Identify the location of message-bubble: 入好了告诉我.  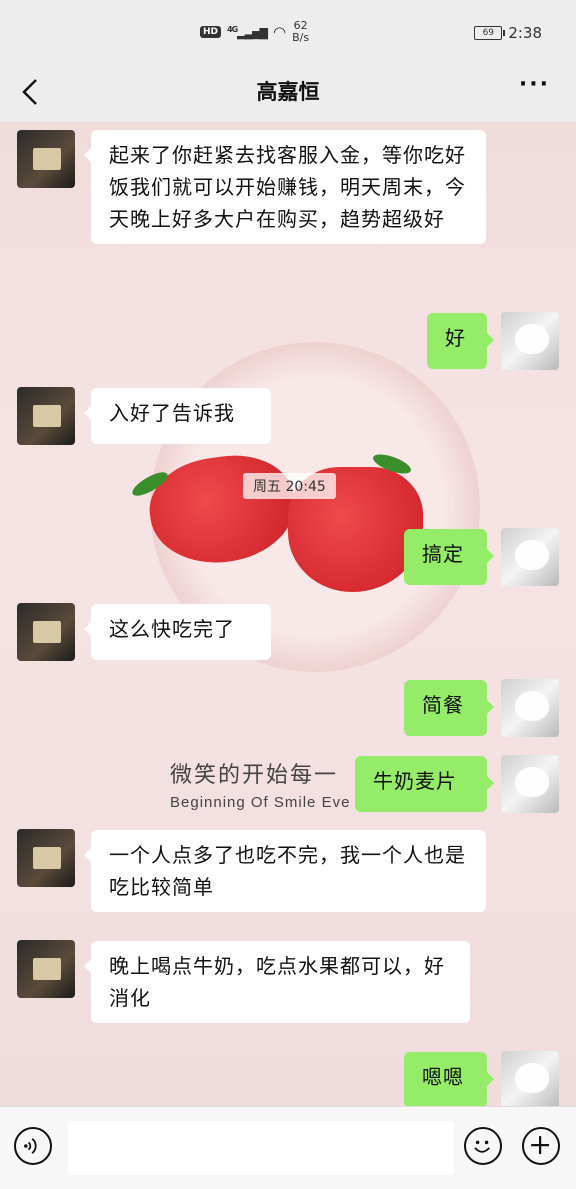
(177, 416).